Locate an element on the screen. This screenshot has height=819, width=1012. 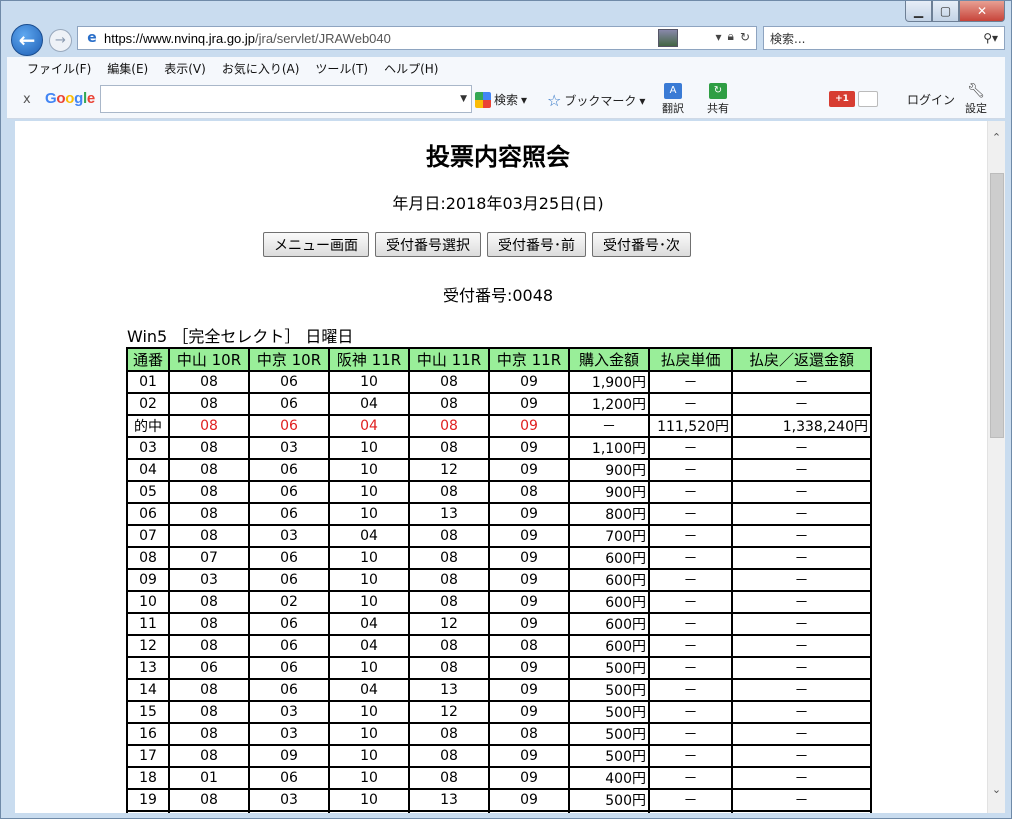
maximize-button: ▢ is located at coordinates (945, 11).